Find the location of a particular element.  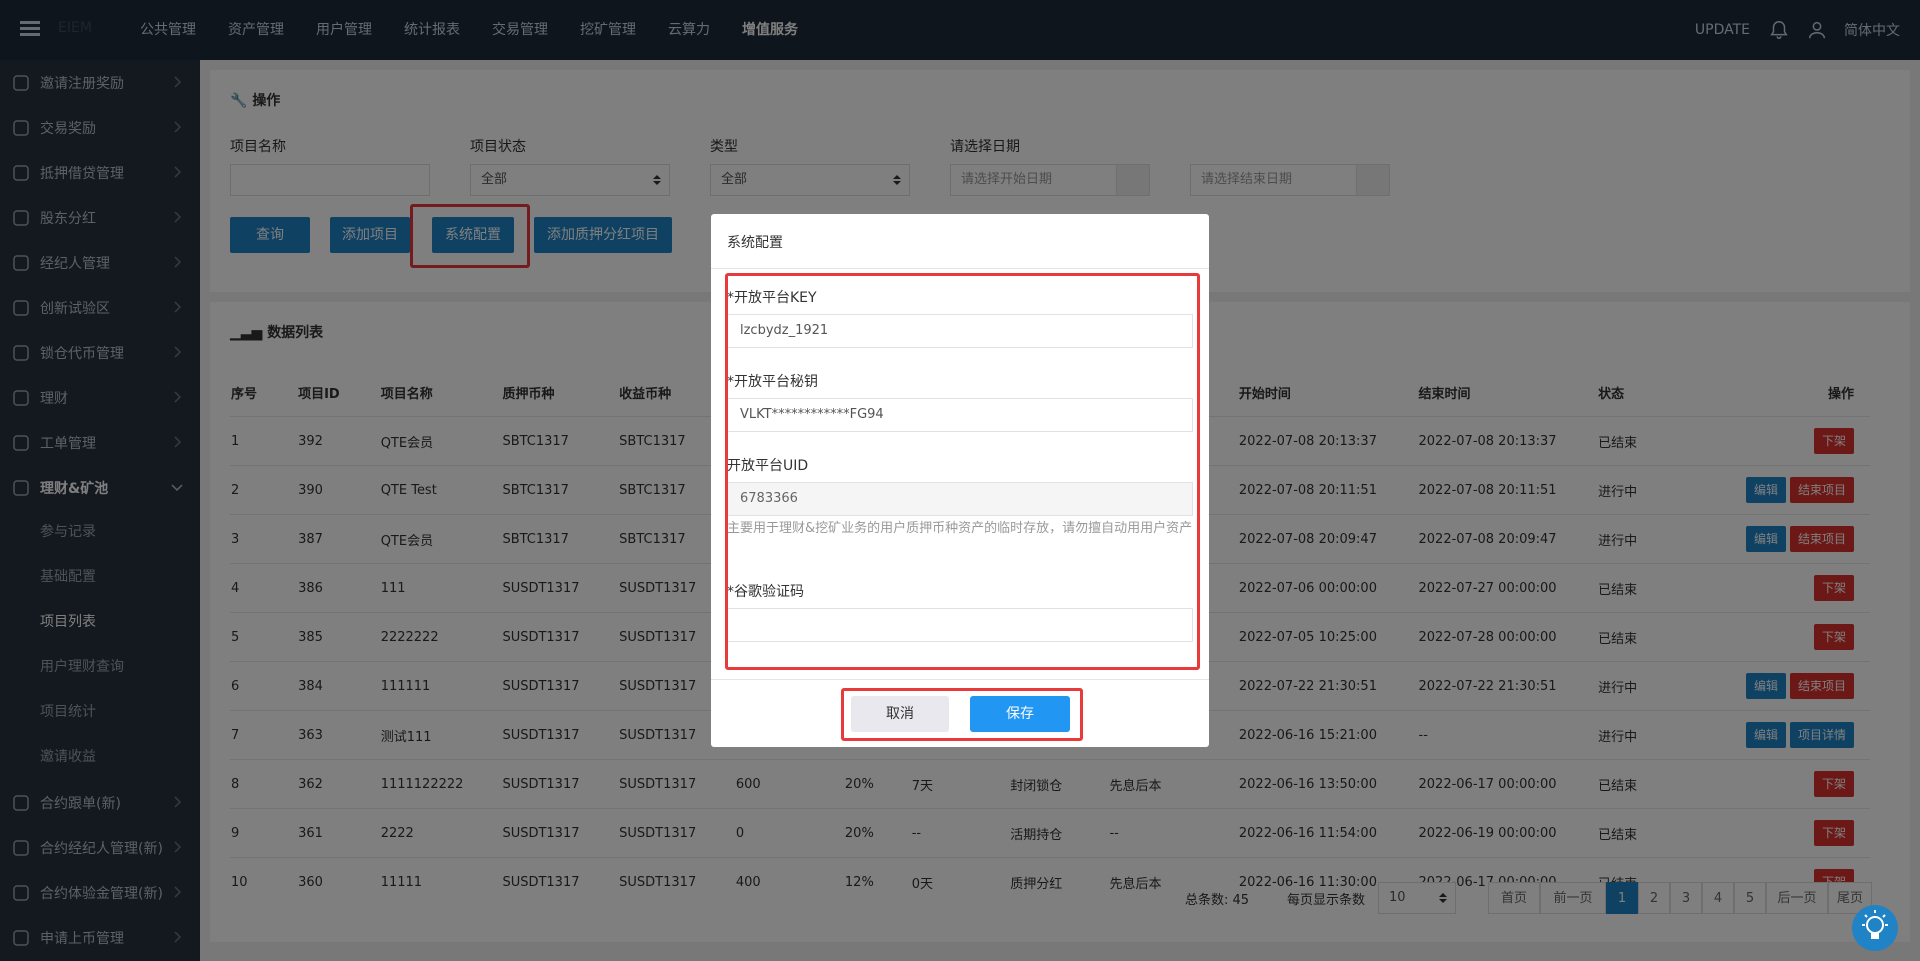

lightbulb-icon is located at coordinates (1875, 928).